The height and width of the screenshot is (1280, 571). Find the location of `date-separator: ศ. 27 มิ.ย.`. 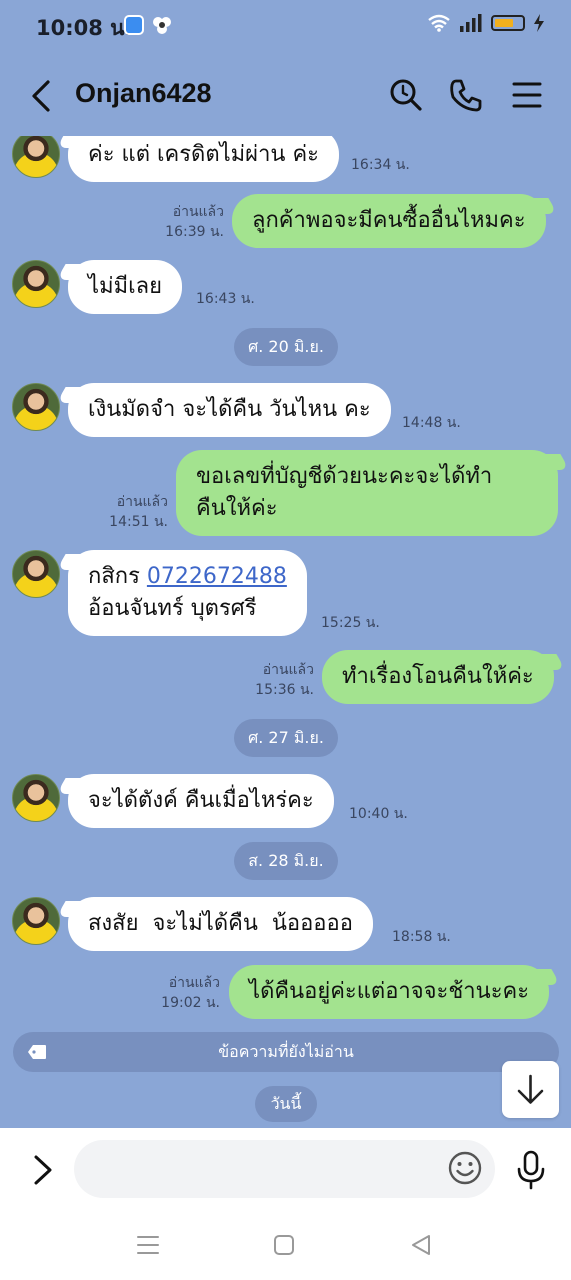

date-separator: ศ. 27 มิ.ย. is located at coordinates (286, 738).